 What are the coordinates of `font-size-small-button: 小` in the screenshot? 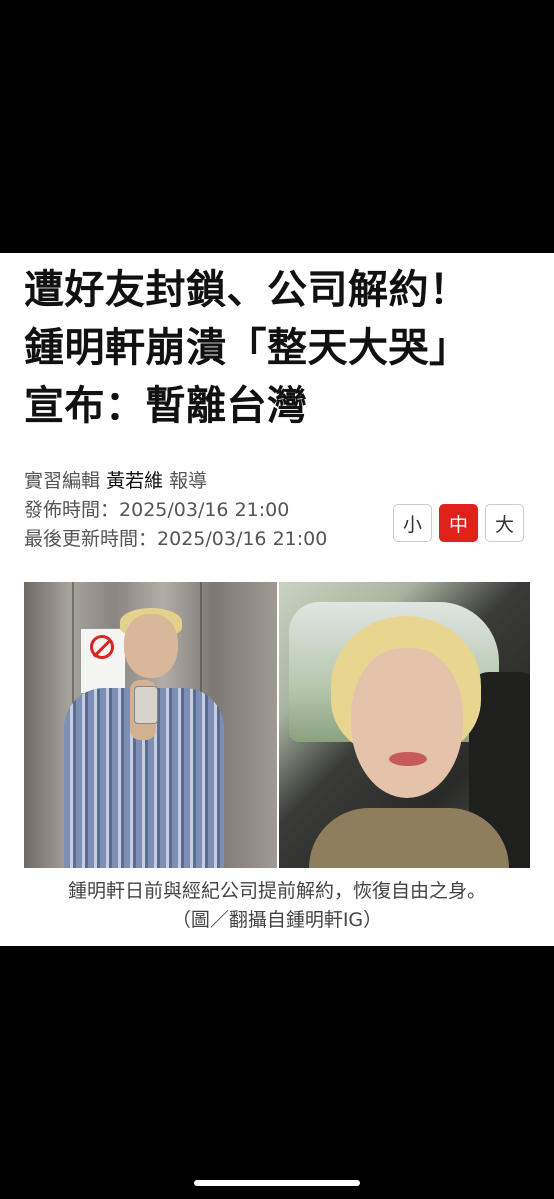 It's located at (412, 523).